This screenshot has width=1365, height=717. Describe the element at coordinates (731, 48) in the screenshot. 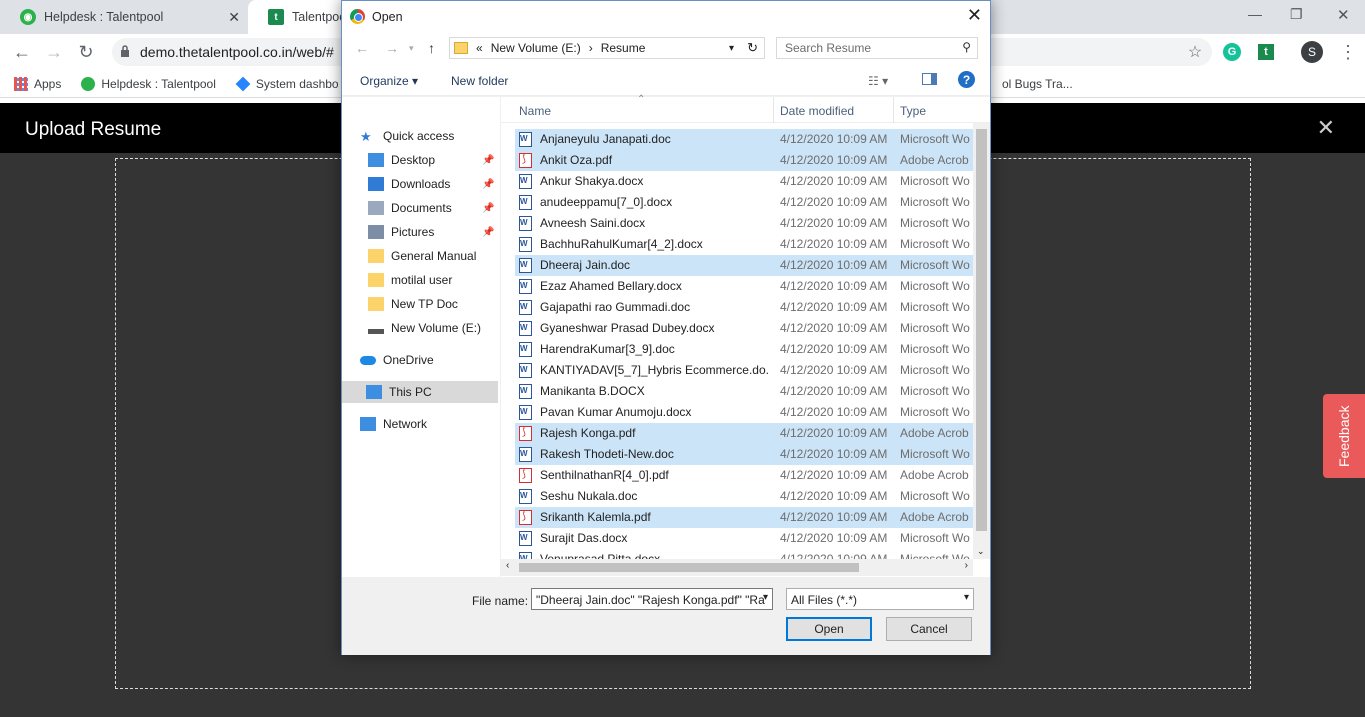

I see `path-dropdown-icon: ▾` at that location.